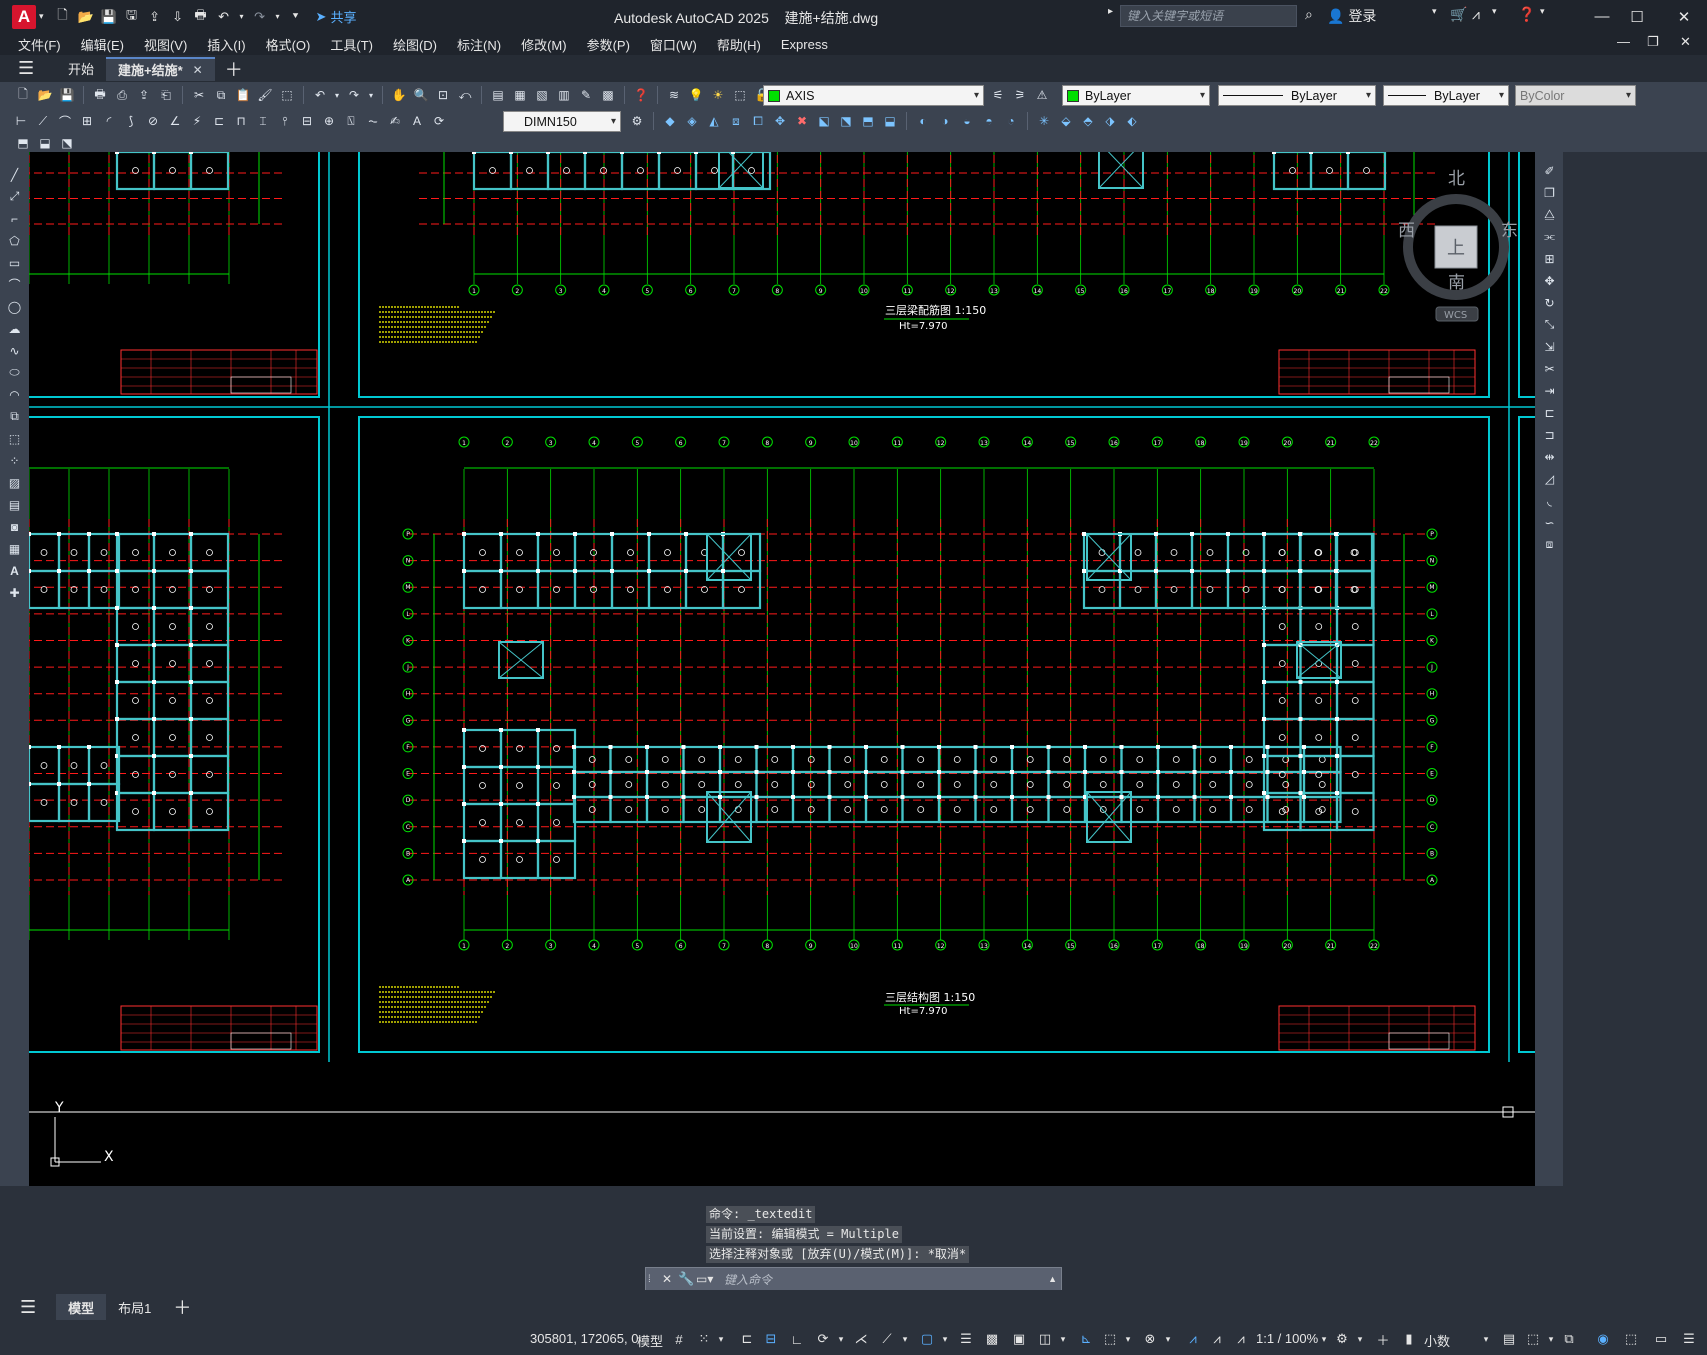 The width and height of the screenshot is (1707, 1355). Describe the element at coordinates (1549, 170) in the screenshot. I see `erase-pal-icon: ✐` at that location.